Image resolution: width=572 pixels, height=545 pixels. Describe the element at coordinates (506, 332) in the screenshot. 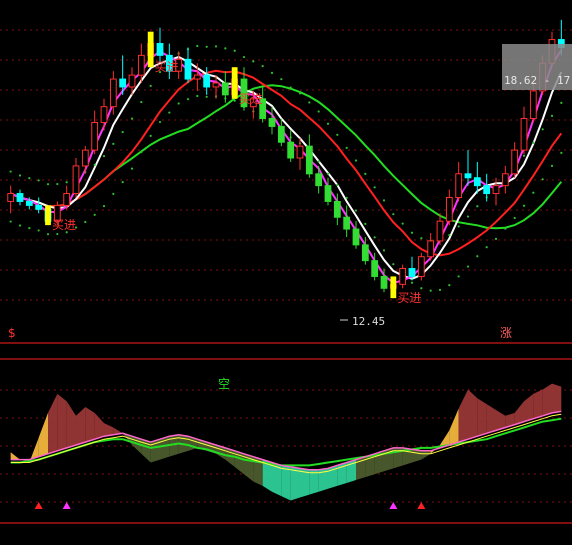

I see `right-mark: 涨` at that location.